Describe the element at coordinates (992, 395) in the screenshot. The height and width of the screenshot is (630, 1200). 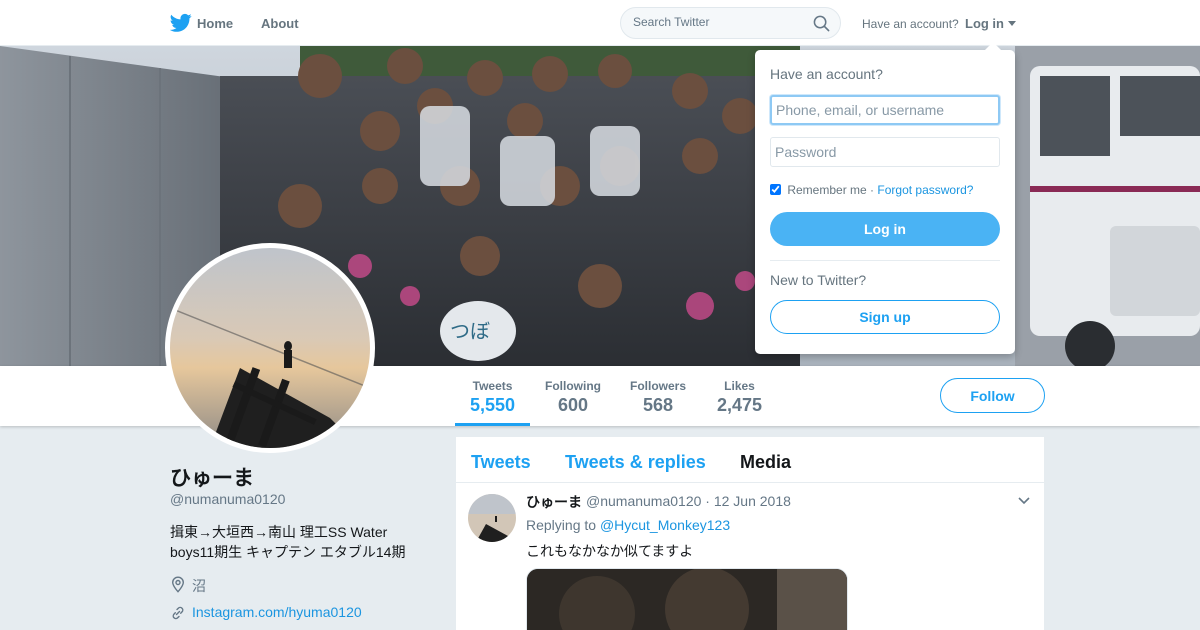
I see `follow-button: Follow` at that location.